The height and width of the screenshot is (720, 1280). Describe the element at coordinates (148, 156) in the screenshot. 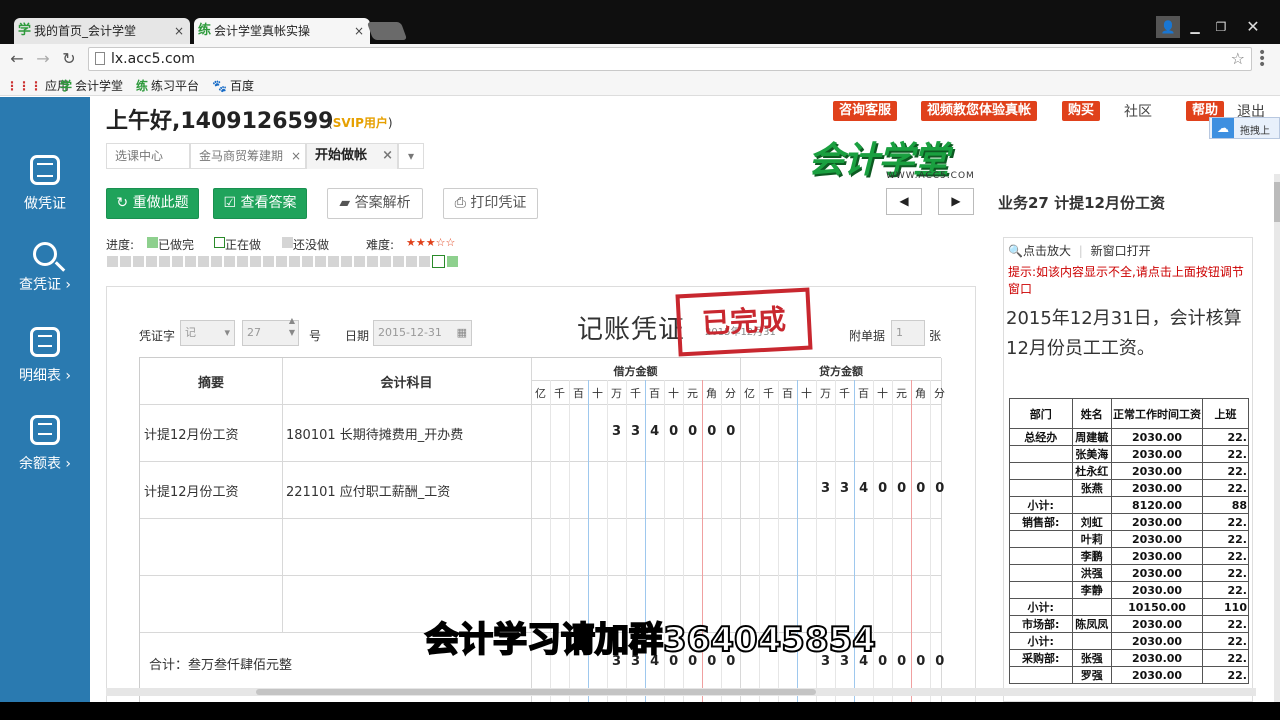

I see `tab-course-center: 选课中心` at that location.